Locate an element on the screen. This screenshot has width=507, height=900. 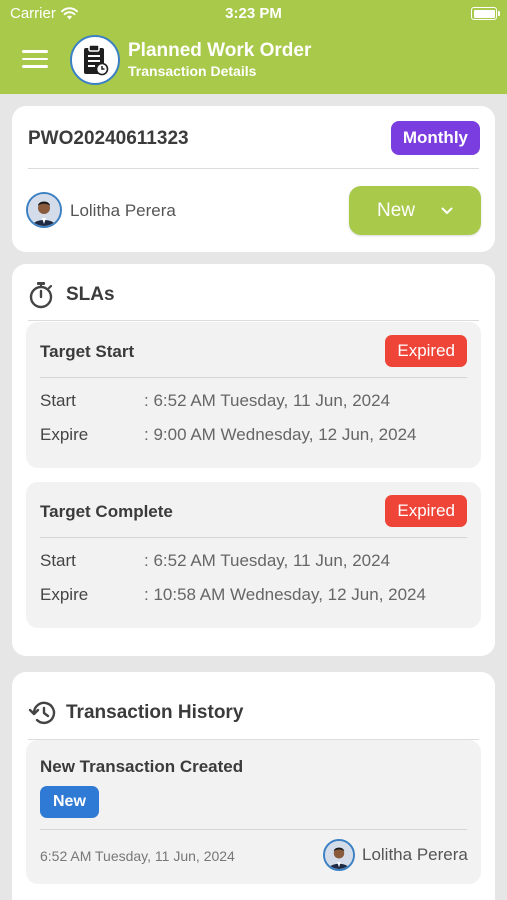
slas-title: SLAs is located at coordinates (90, 294).